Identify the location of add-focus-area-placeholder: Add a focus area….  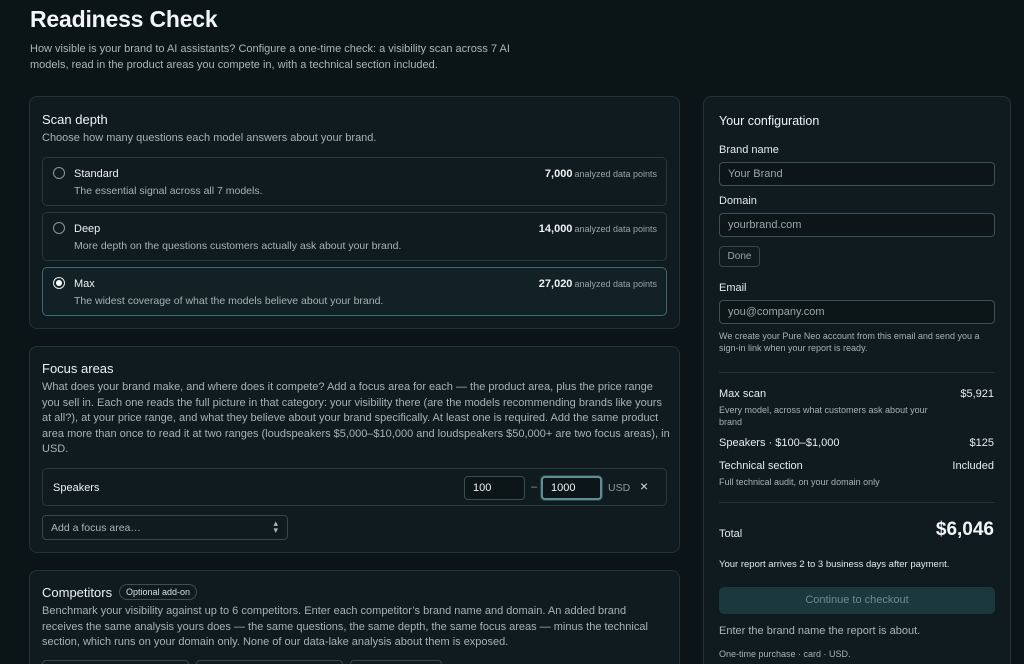
(96, 528).